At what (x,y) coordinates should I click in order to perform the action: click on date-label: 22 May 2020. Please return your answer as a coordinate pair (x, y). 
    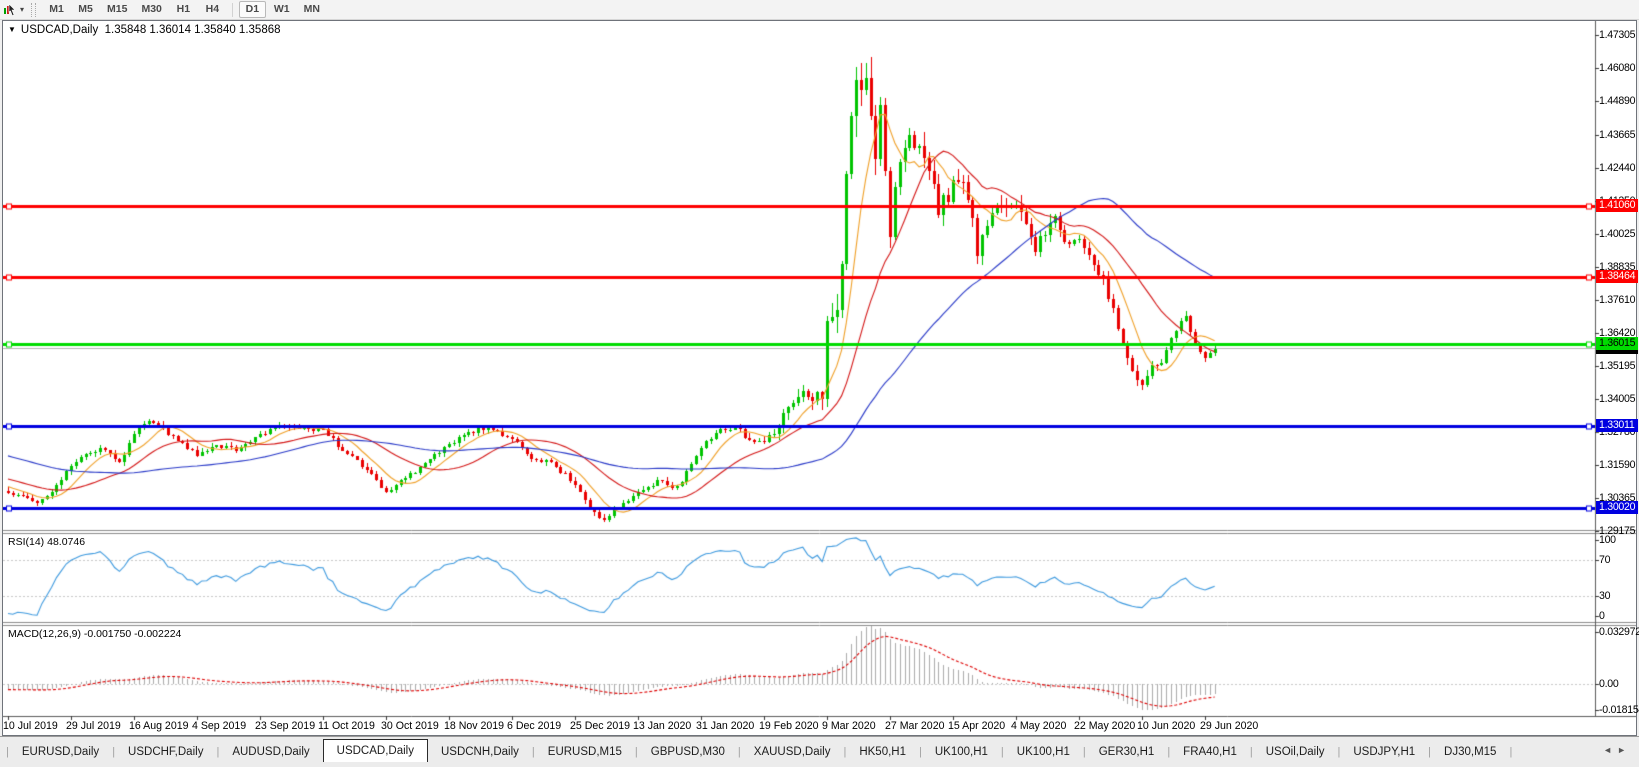
    Looking at the image, I should click on (1105, 726).